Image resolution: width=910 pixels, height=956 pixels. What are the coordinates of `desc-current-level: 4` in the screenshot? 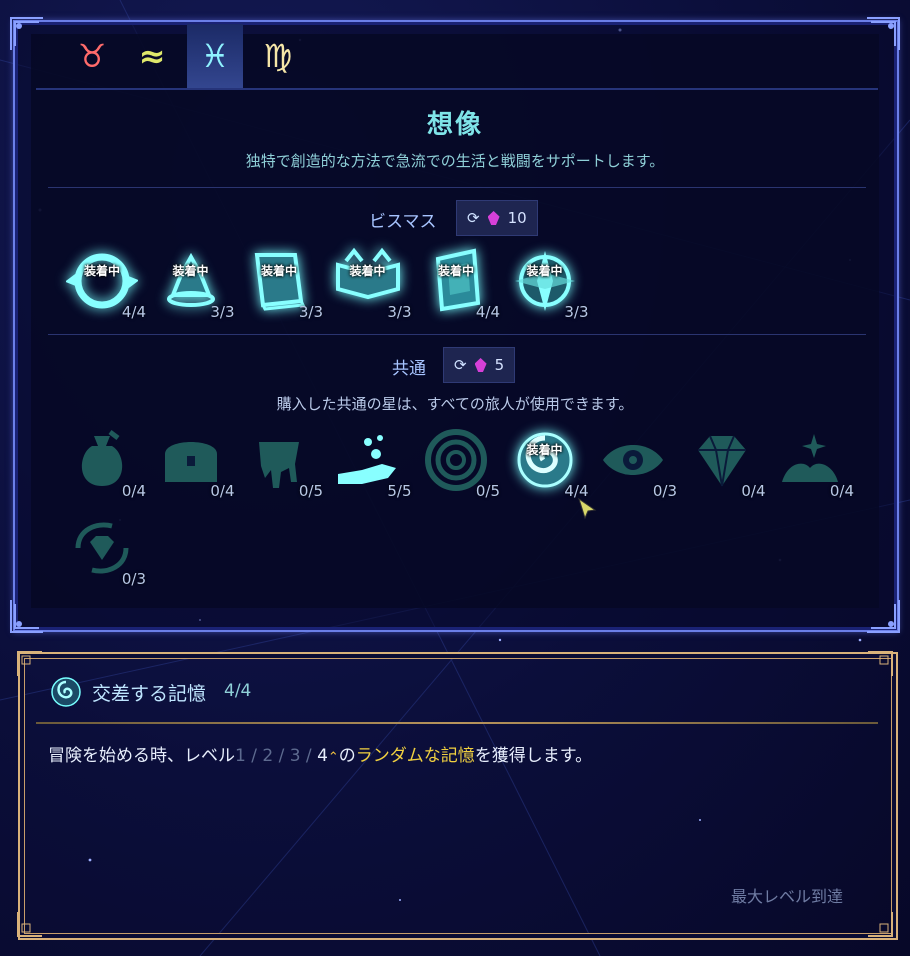 It's located at (322, 756).